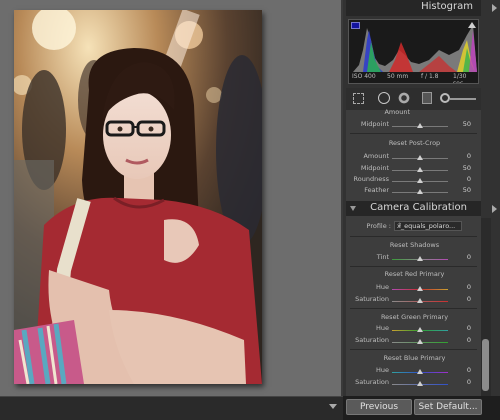 The height and width of the screenshot is (420, 500). What do you see at coordinates (376, 156) in the screenshot?
I see `amount-label: Amount` at bounding box center [376, 156].